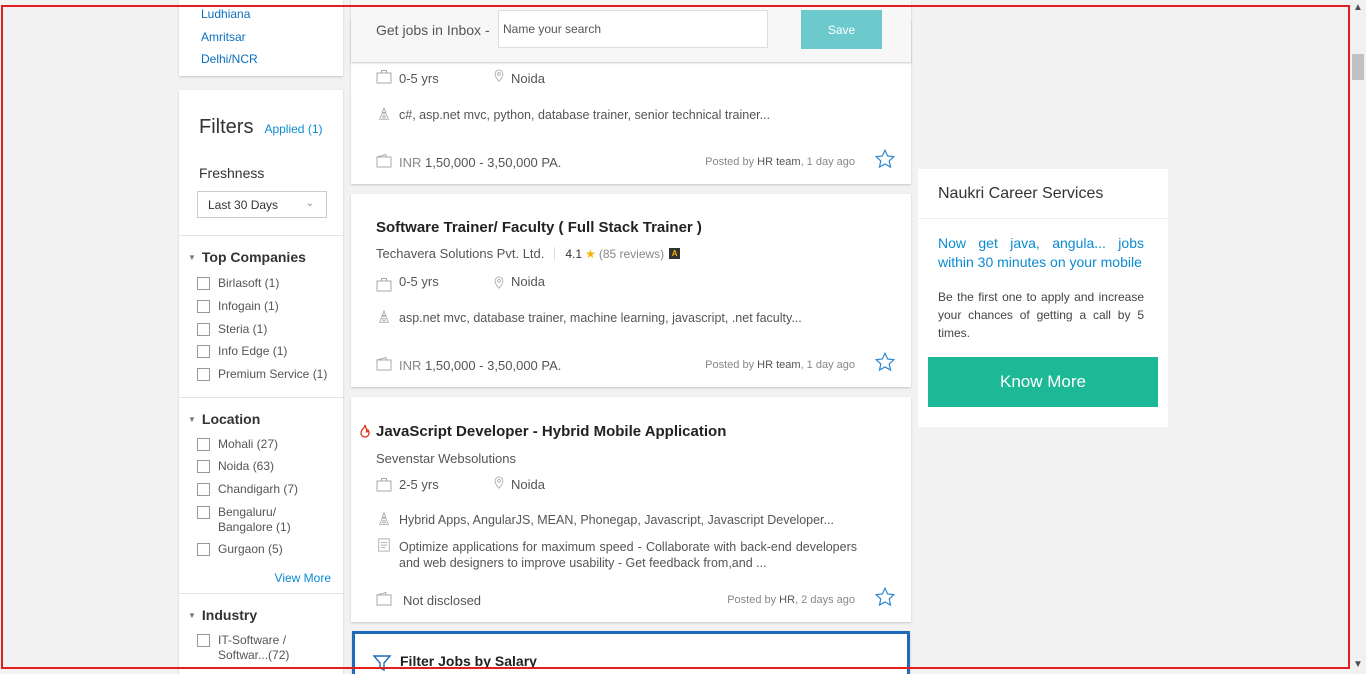 The image size is (1366, 674). I want to click on scroll-up-arrow-icon: ▲, so click(1358, 7).